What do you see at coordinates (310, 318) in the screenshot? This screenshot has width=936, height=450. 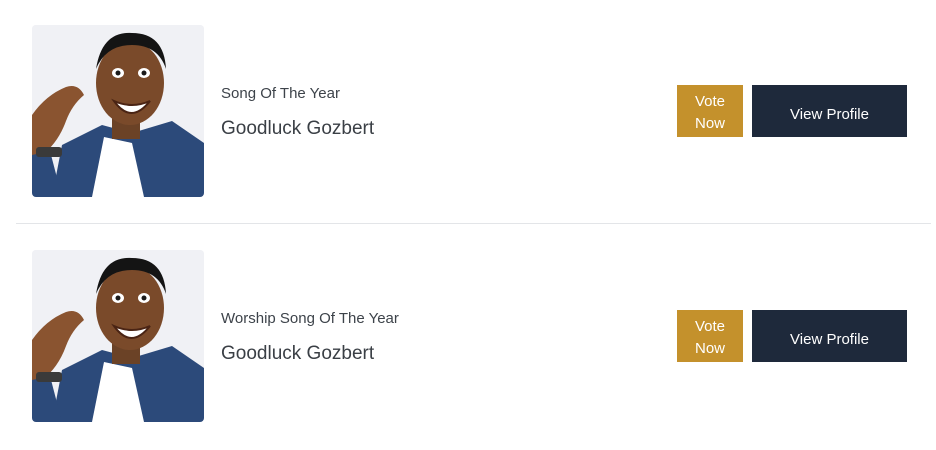 I see `award-category: Worship Song Of The Year` at bounding box center [310, 318].